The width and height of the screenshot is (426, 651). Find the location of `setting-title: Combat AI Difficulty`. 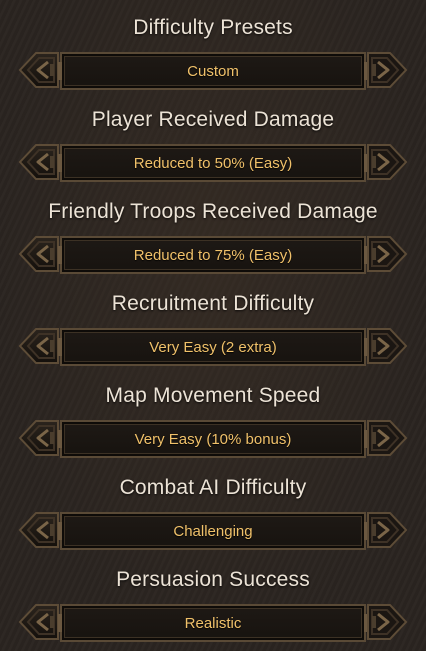

setting-title: Combat AI Difficulty is located at coordinates (213, 487).